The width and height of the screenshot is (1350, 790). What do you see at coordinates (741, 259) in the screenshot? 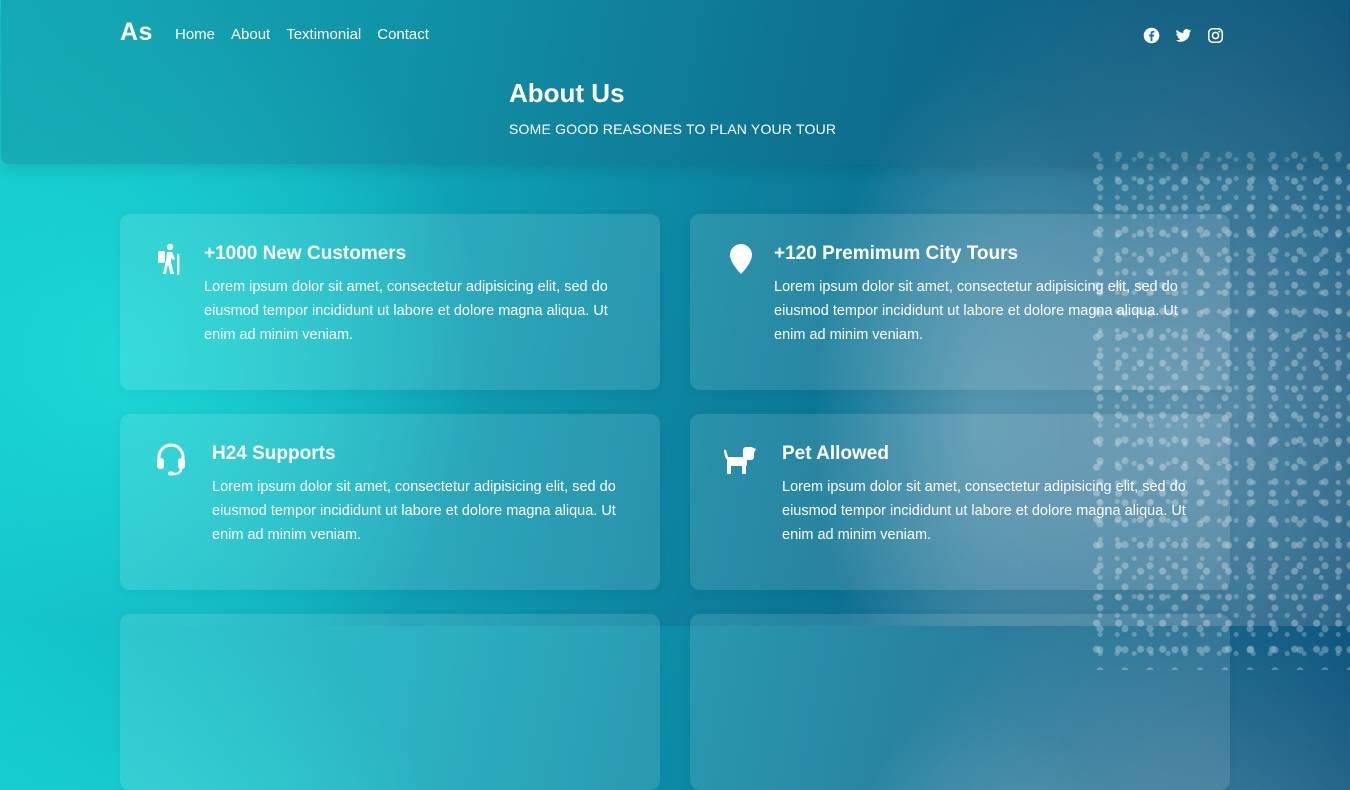
I see `map-marker-icon` at bounding box center [741, 259].